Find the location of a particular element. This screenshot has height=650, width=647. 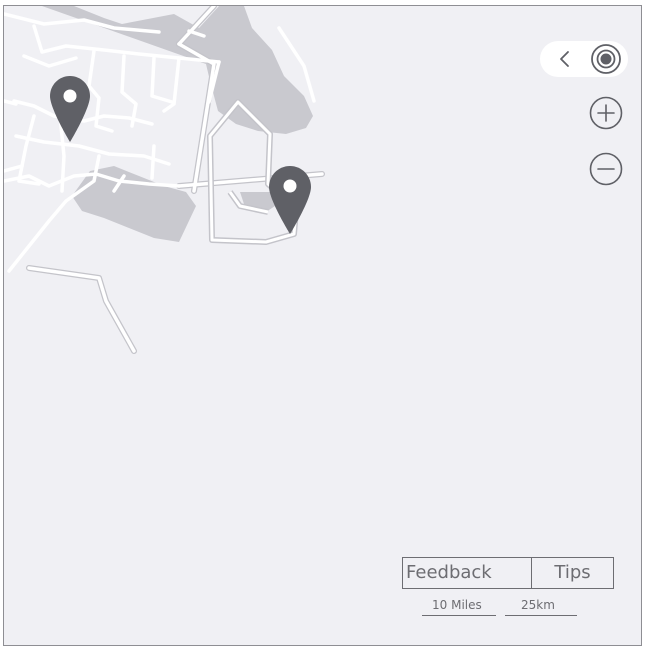

feedback-tips-bar: Feedback Tips is located at coordinates (508, 573).